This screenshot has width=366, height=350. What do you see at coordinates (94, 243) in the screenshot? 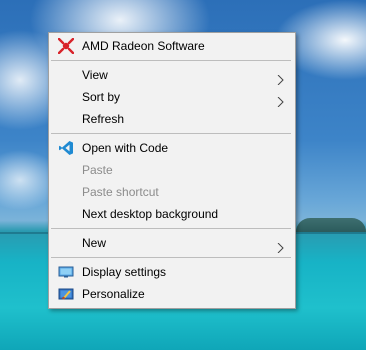
I see `menu-item-label: New` at bounding box center [94, 243].